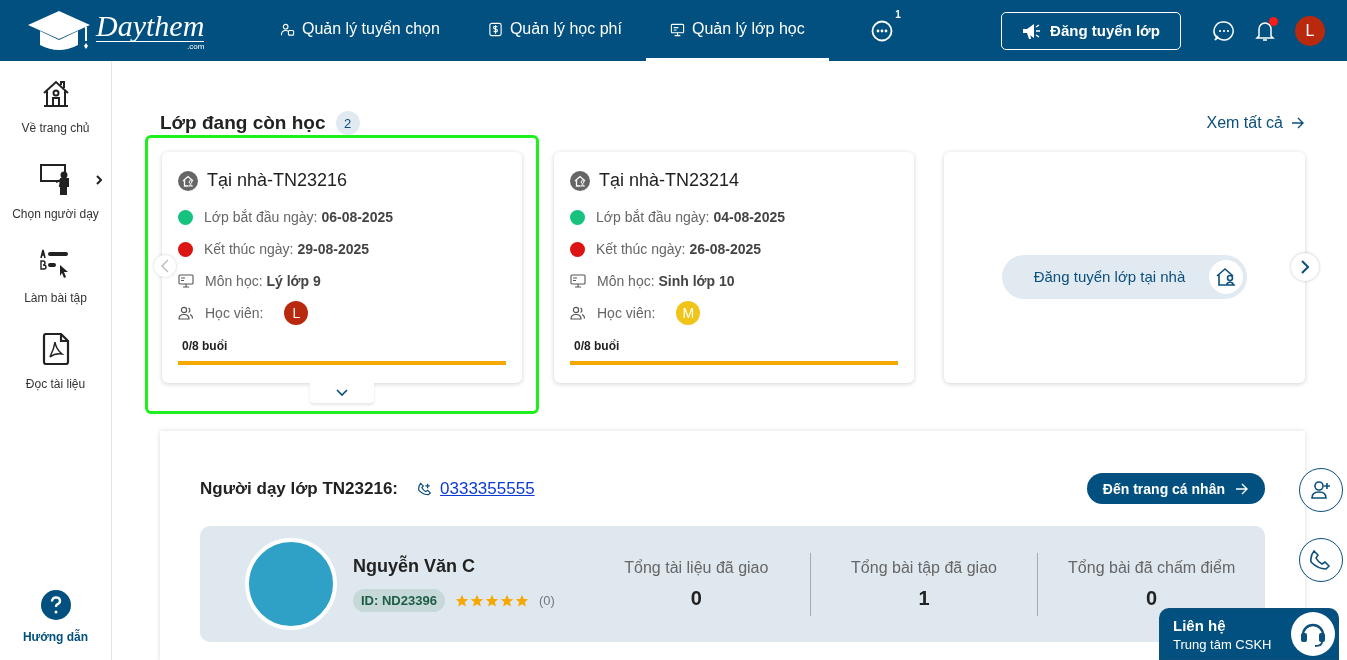  I want to click on sidebar-label: Đọc tài liệu, so click(55, 384).